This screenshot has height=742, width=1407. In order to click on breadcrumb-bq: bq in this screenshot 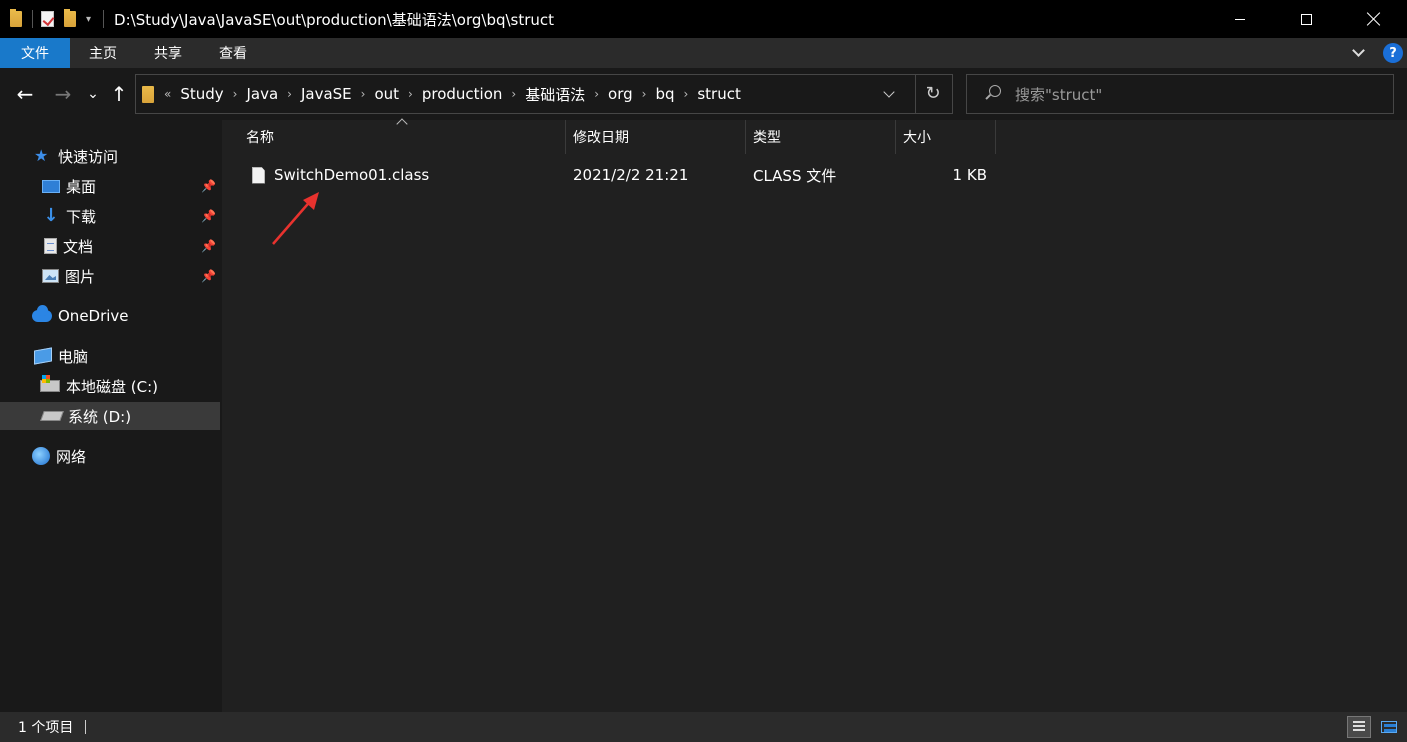, I will do `click(664, 94)`.